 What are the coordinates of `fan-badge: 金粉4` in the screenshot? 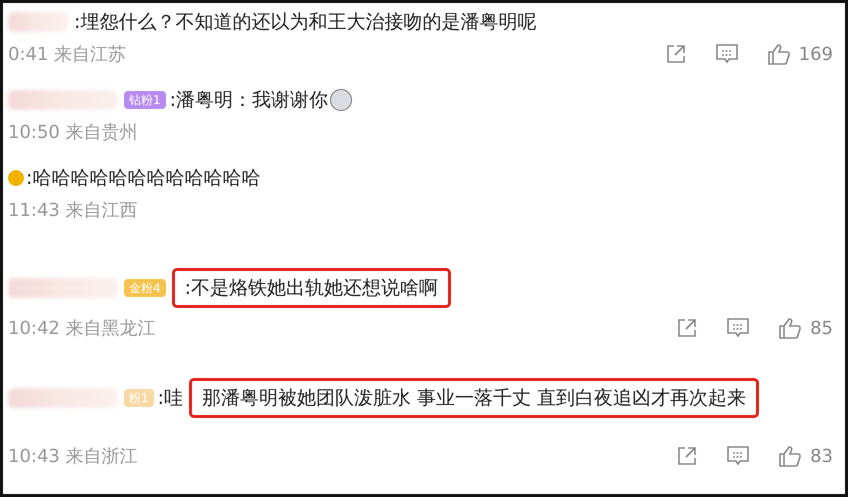 It's located at (145, 288).